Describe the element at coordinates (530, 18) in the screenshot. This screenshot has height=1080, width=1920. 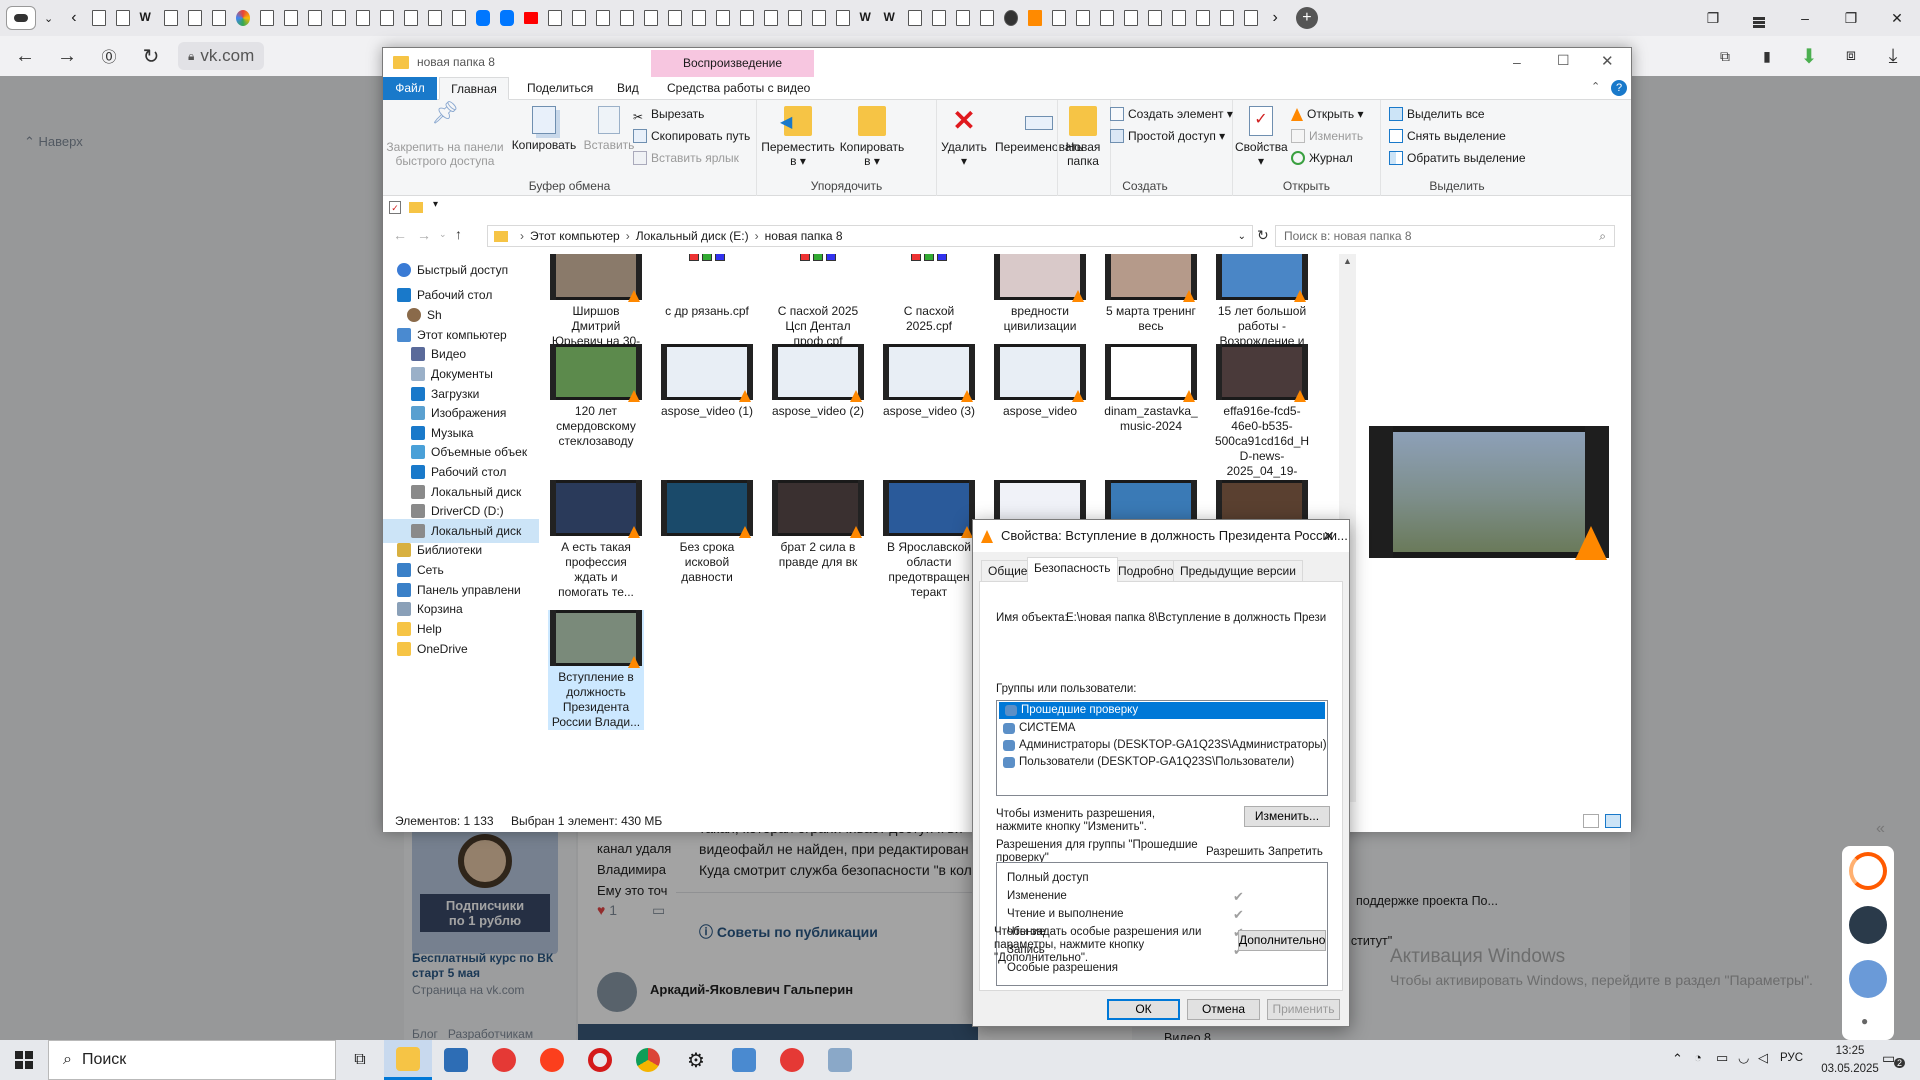
I see `tab-youtube-icon` at that location.